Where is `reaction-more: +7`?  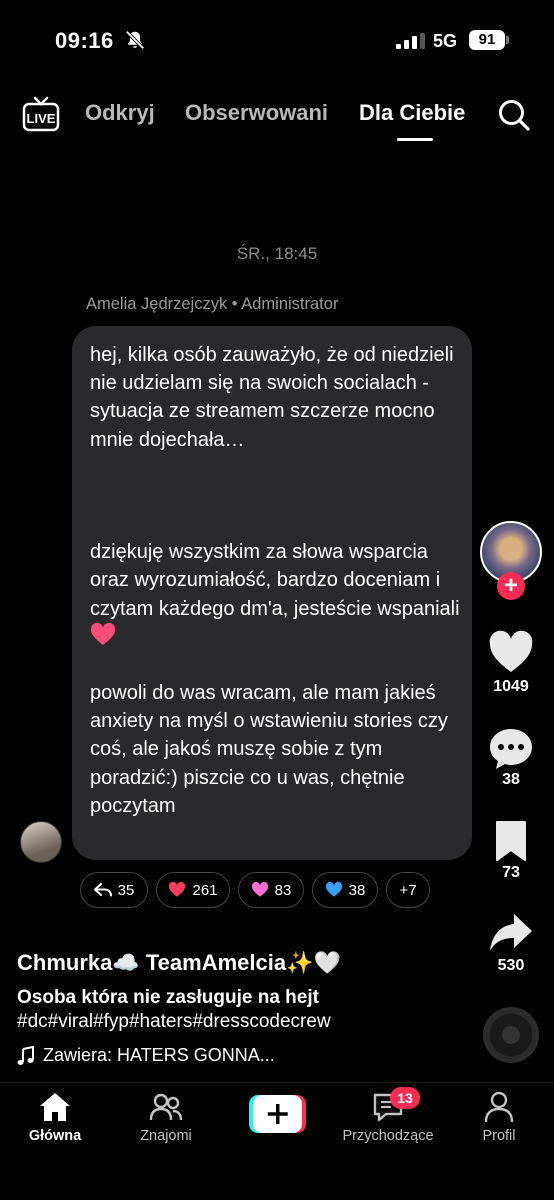 reaction-more: +7 is located at coordinates (408, 890).